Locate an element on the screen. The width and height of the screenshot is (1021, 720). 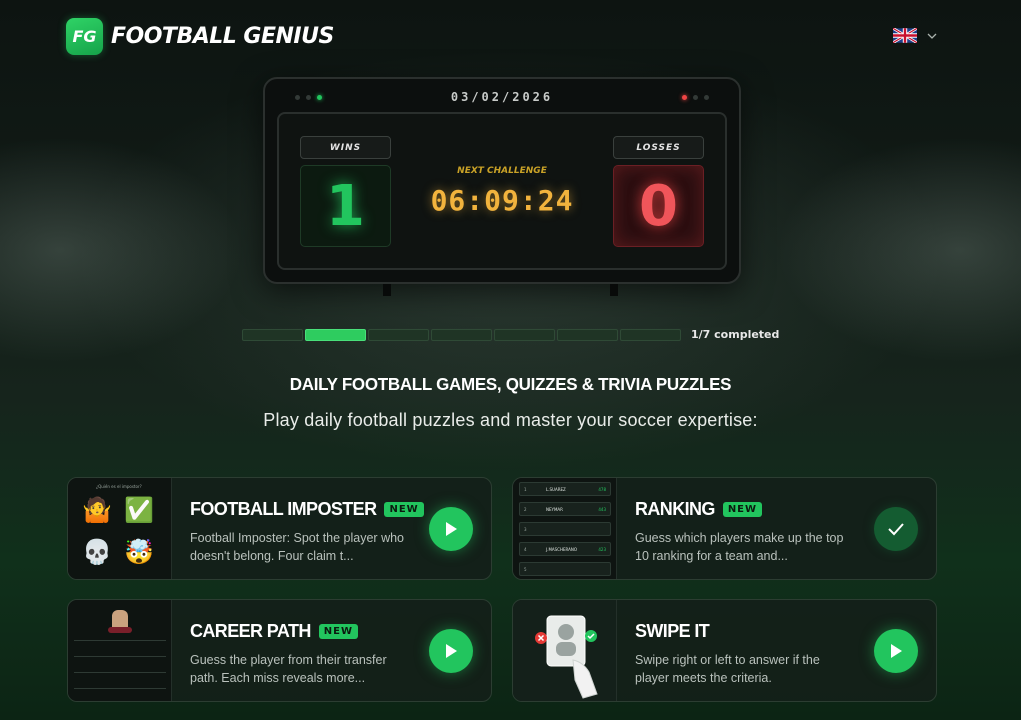
logo-text: FOOTBALL GENIUS is located at coordinates (222, 36).